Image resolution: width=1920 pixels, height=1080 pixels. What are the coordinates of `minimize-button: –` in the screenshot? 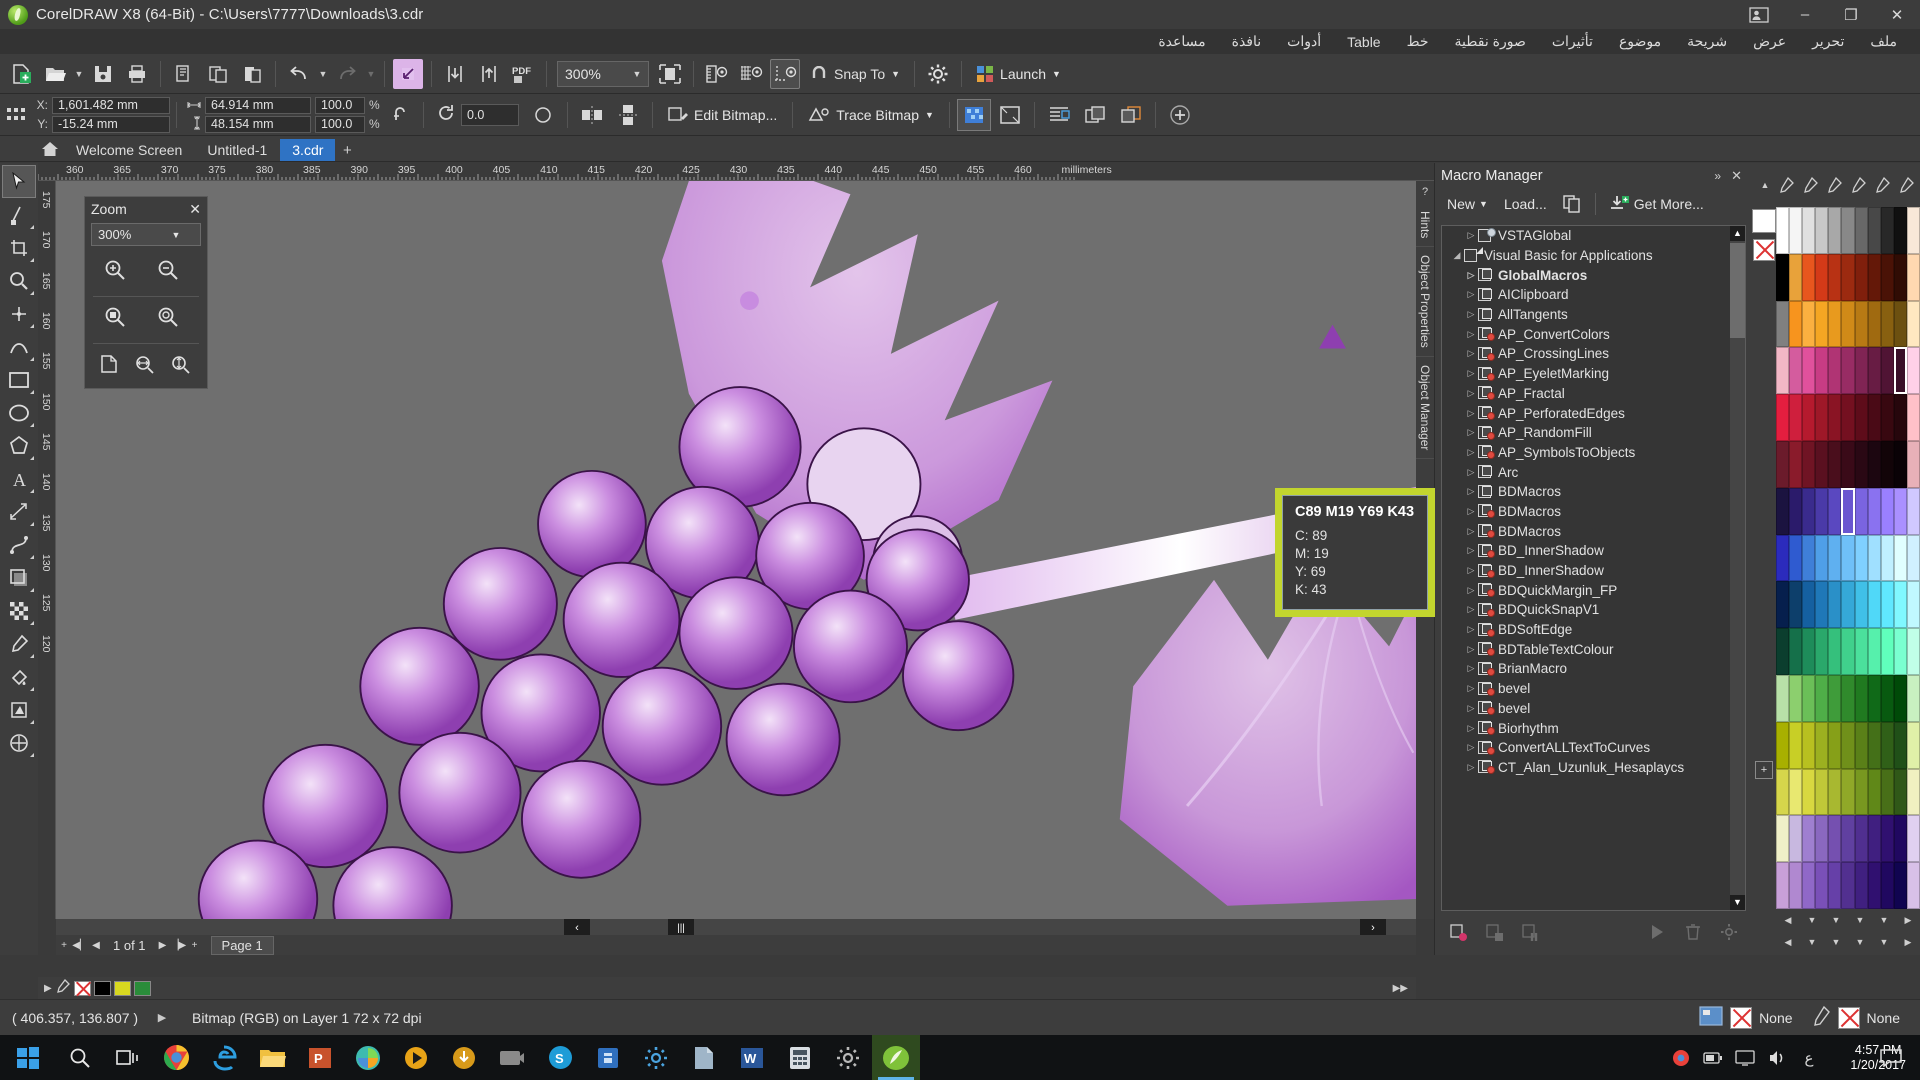 It's located at (1805, 14).